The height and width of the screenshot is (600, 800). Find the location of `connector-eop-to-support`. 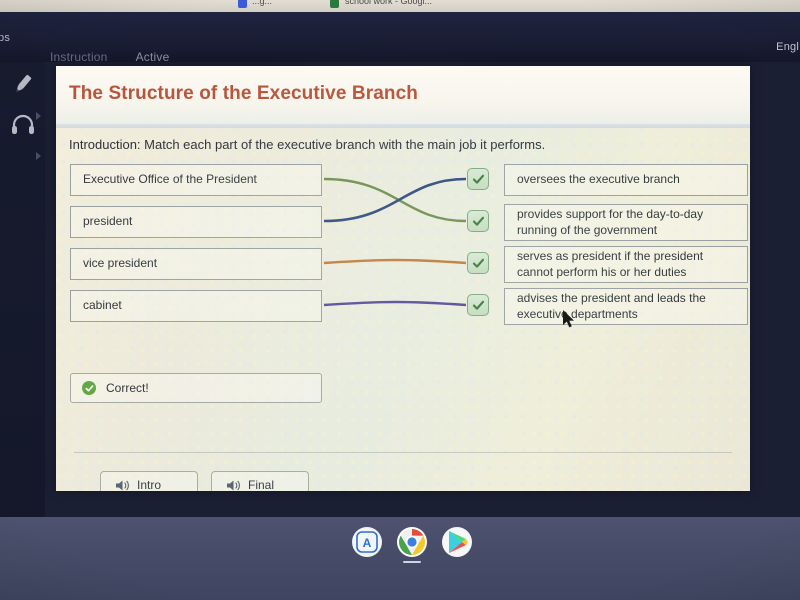

connector-eop-to-support is located at coordinates (395, 200).